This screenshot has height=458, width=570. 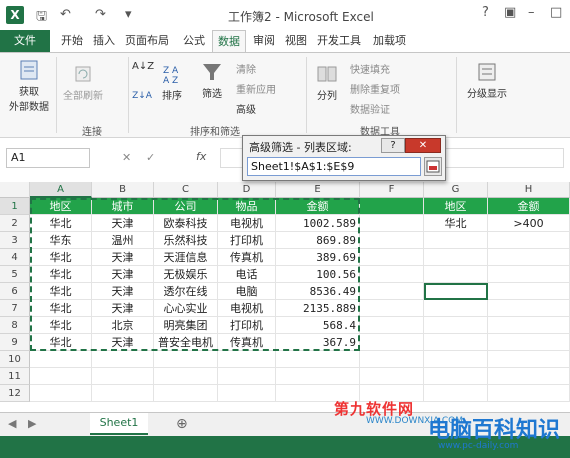 I want to click on cell-f7, so click(x=392, y=308).